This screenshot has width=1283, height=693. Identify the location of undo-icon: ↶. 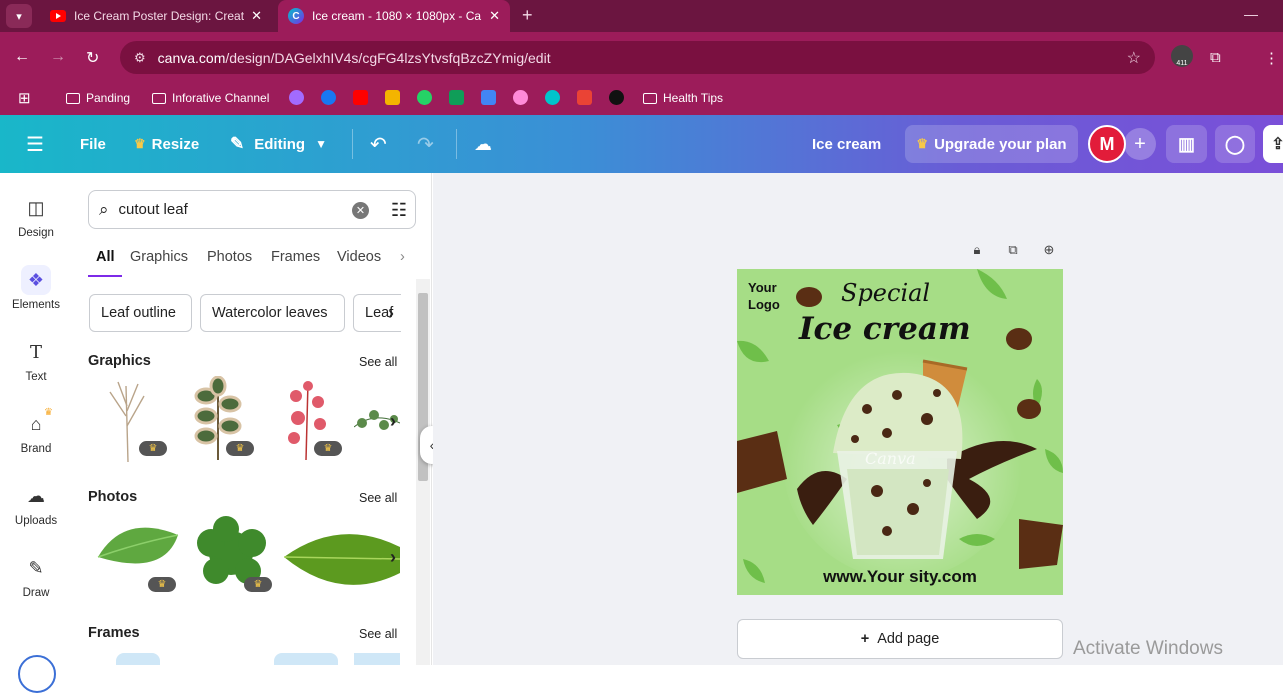
(378, 144).